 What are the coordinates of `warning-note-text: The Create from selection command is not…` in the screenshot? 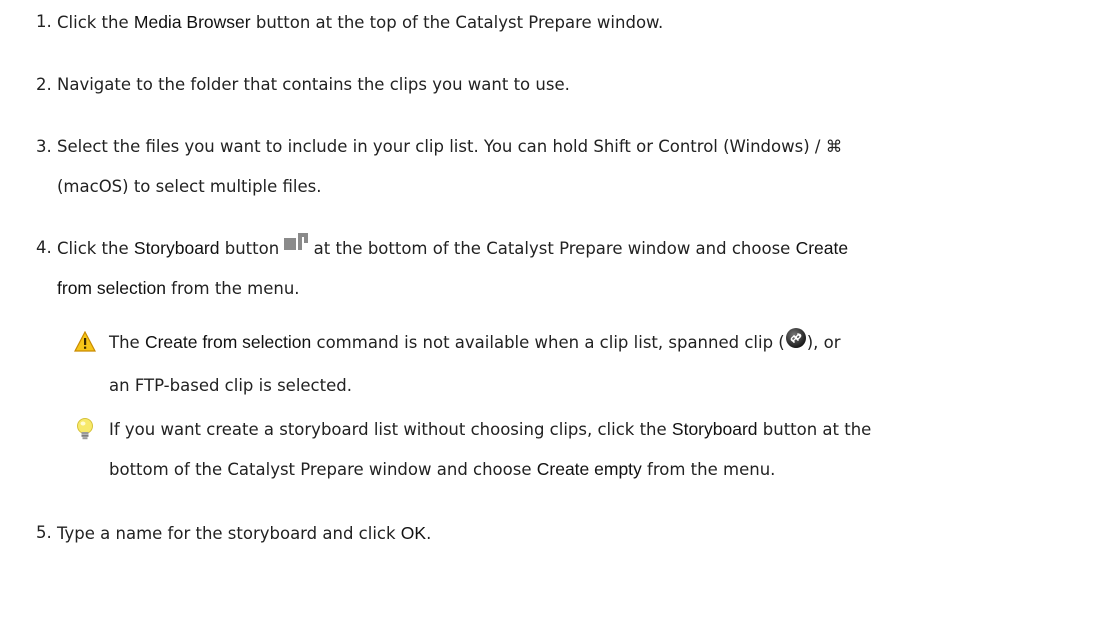 It's located at (475, 343).